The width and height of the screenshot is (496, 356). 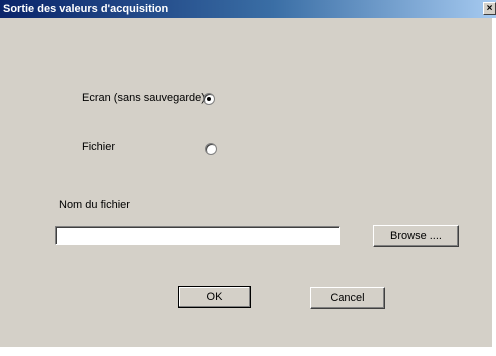 I want to click on window-title: Sortie des valeurs d'acquisition, so click(x=86, y=9).